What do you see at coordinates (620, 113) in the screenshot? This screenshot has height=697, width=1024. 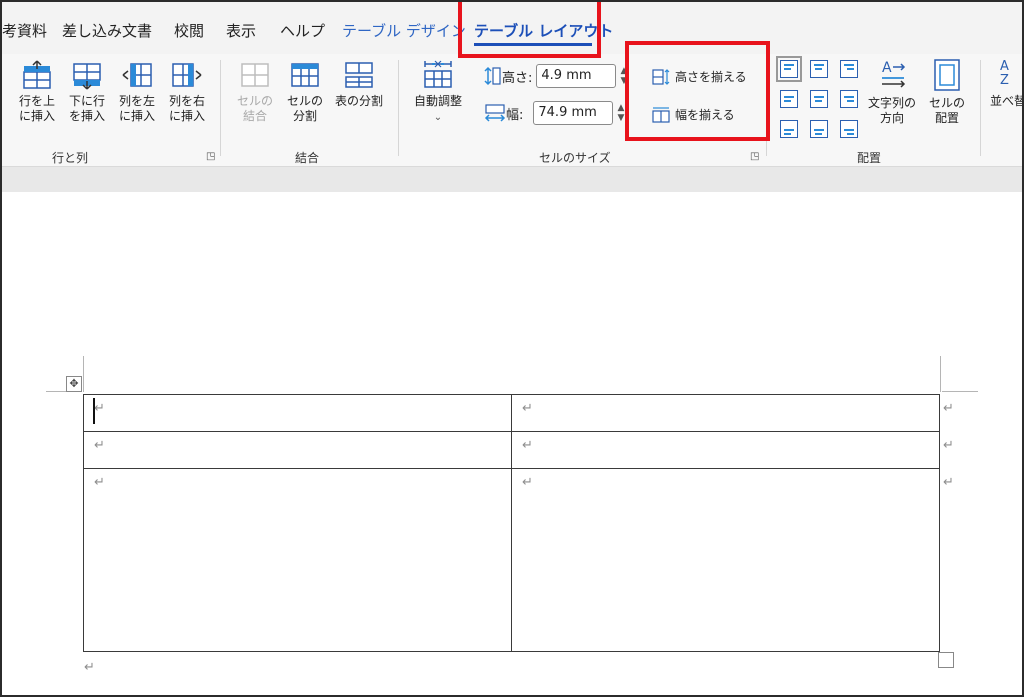 I see `column-width-spinner-icon: ▲ ▼` at bounding box center [620, 113].